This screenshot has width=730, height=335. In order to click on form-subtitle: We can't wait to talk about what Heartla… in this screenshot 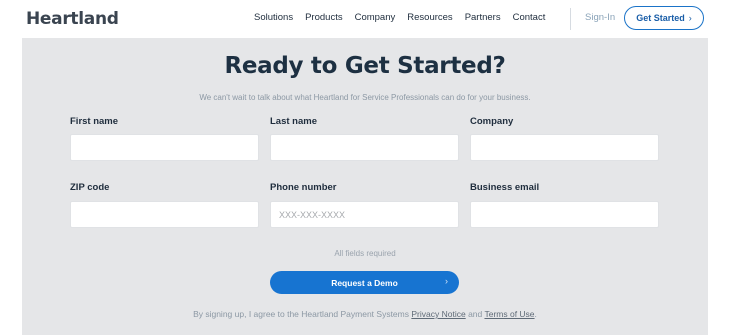, I will do `click(365, 97)`.